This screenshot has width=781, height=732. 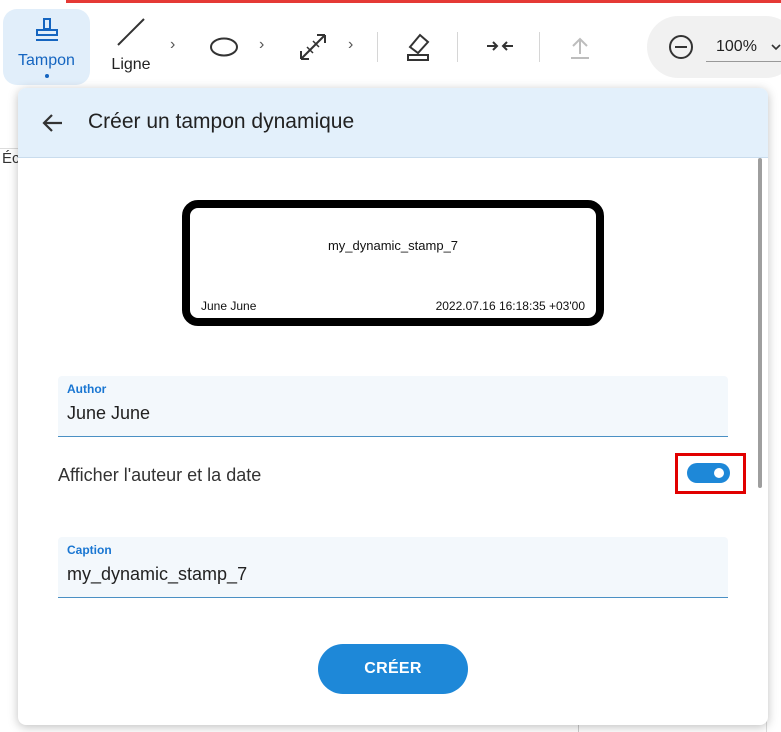 What do you see at coordinates (46, 47) in the screenshot?
I see `stamp-tool-button: Tampon` at bounding box center [46, 47].